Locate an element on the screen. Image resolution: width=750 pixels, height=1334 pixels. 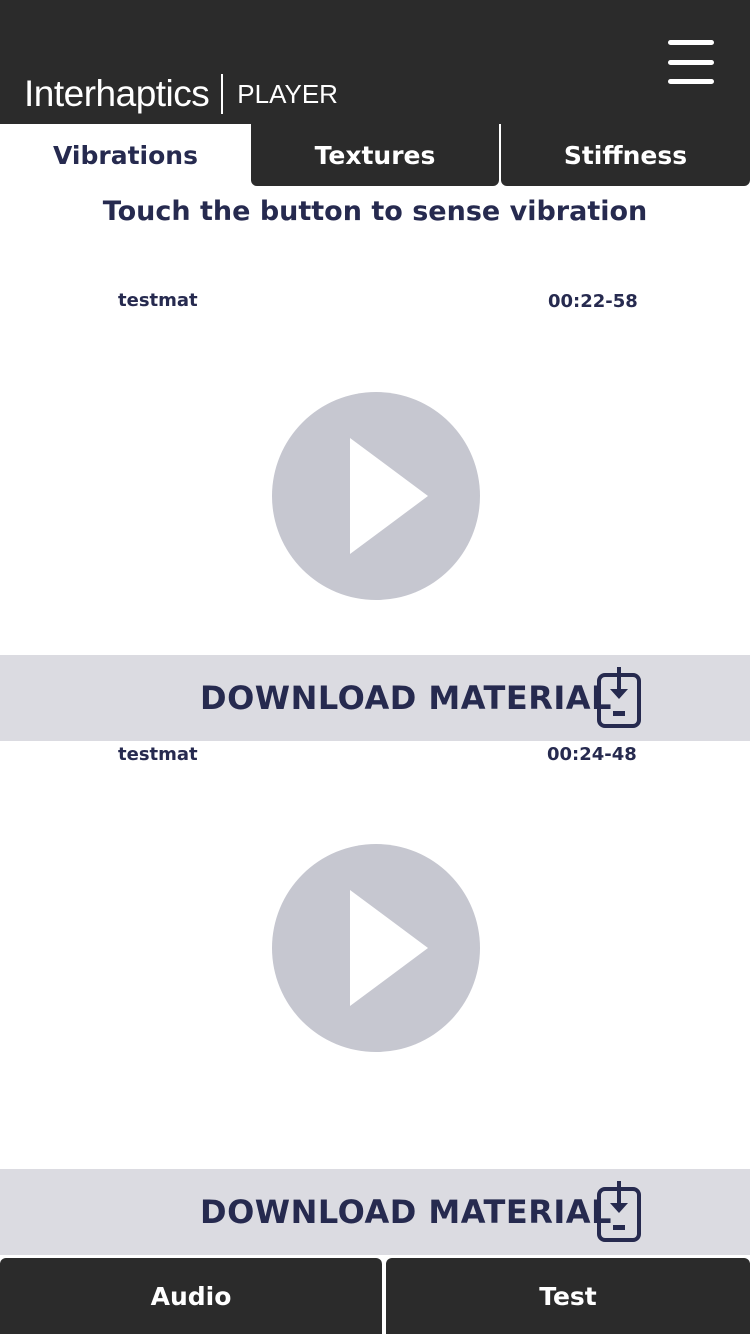
material-time: 00:22-58 is located at coordinates (593, 301).